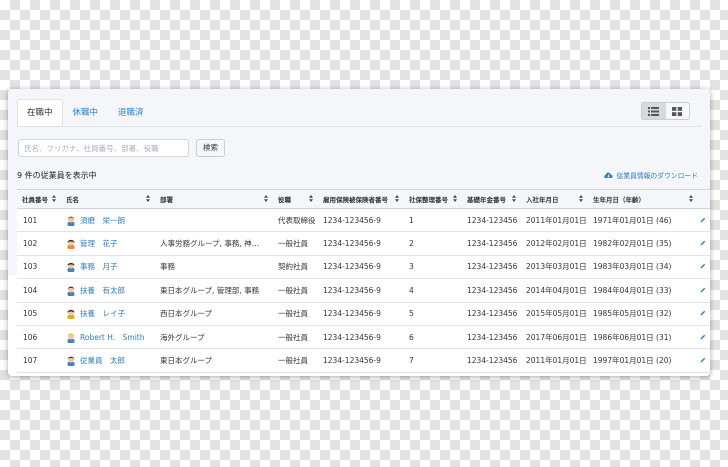  I want to click on grid-icon, so click(677, 111).